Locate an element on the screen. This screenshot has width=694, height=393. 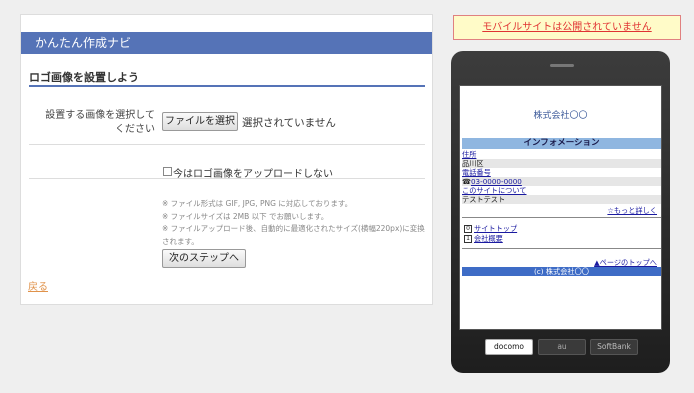
file-select-label: 設置する画像を選択してください is located at coordinates (100, 122).